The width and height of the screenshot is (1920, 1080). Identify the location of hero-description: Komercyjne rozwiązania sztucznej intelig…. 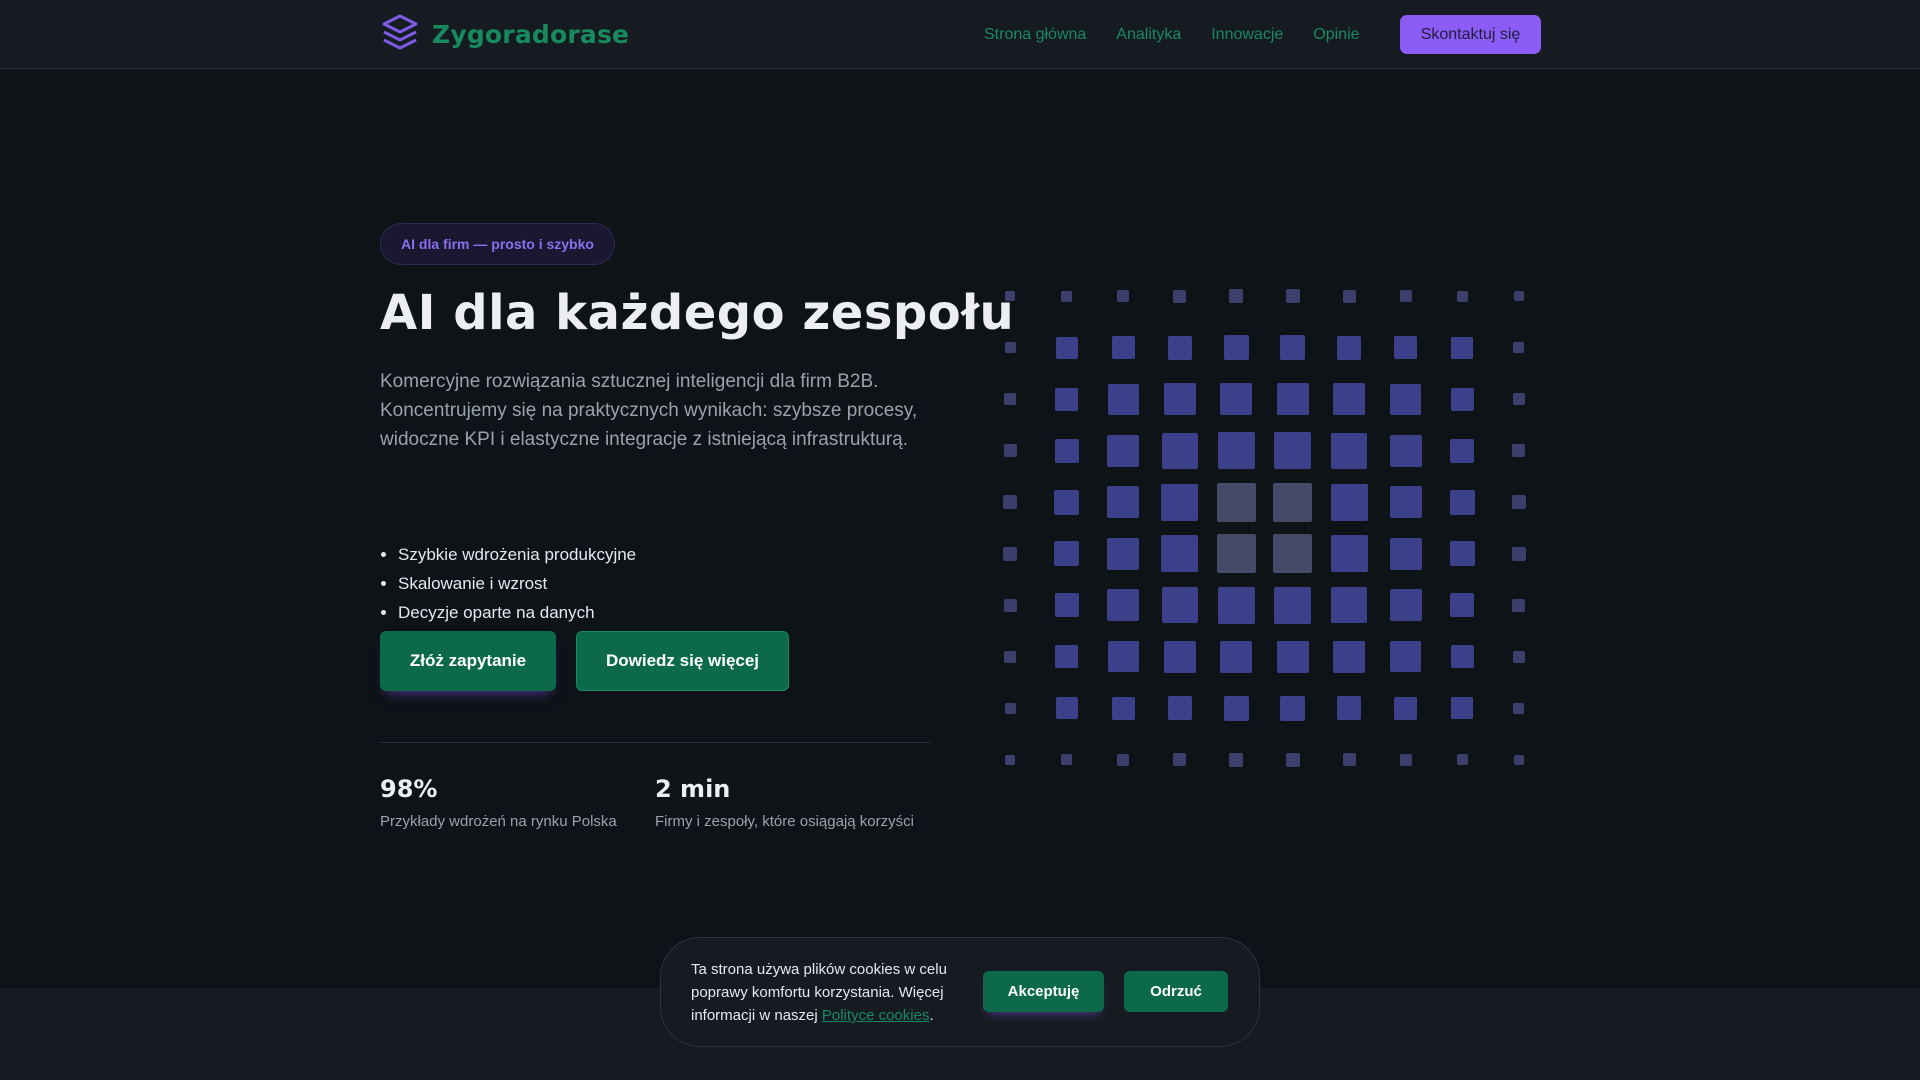
(649, 410).